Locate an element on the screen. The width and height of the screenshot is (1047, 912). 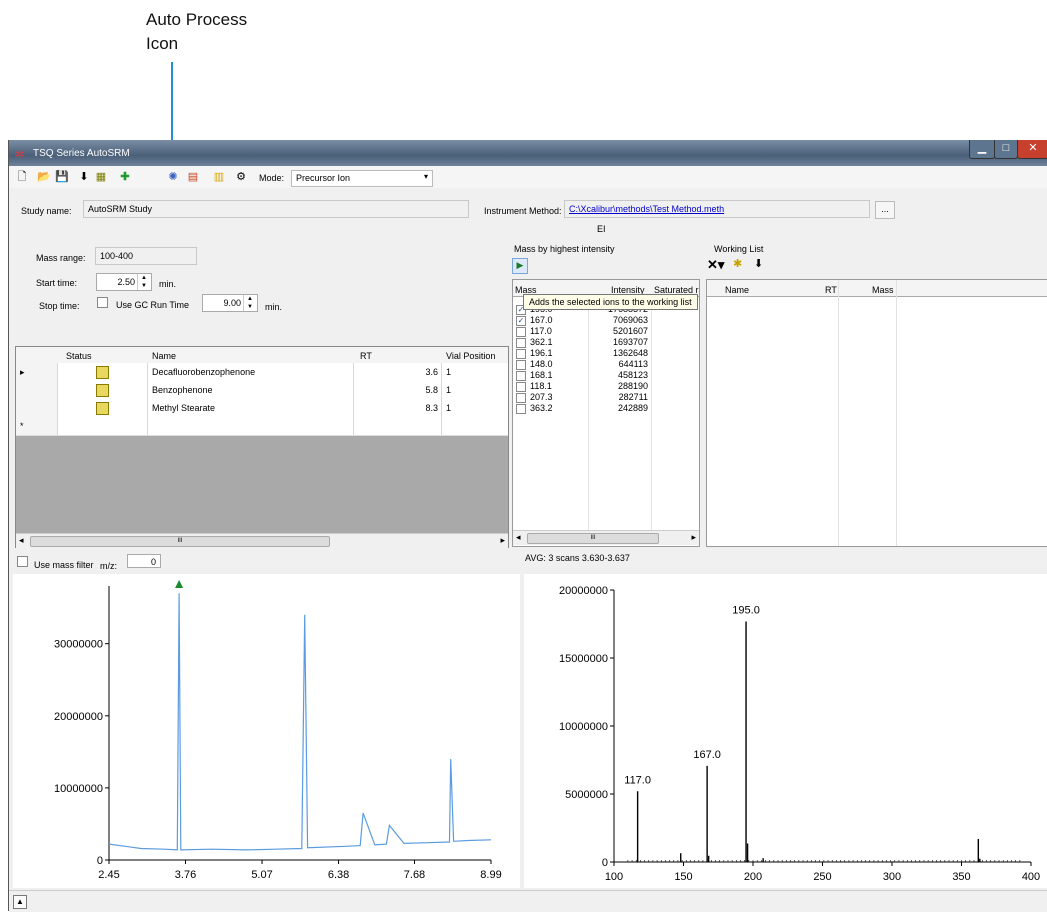
play-icon: ▶ is located at coordinates (520, 265).